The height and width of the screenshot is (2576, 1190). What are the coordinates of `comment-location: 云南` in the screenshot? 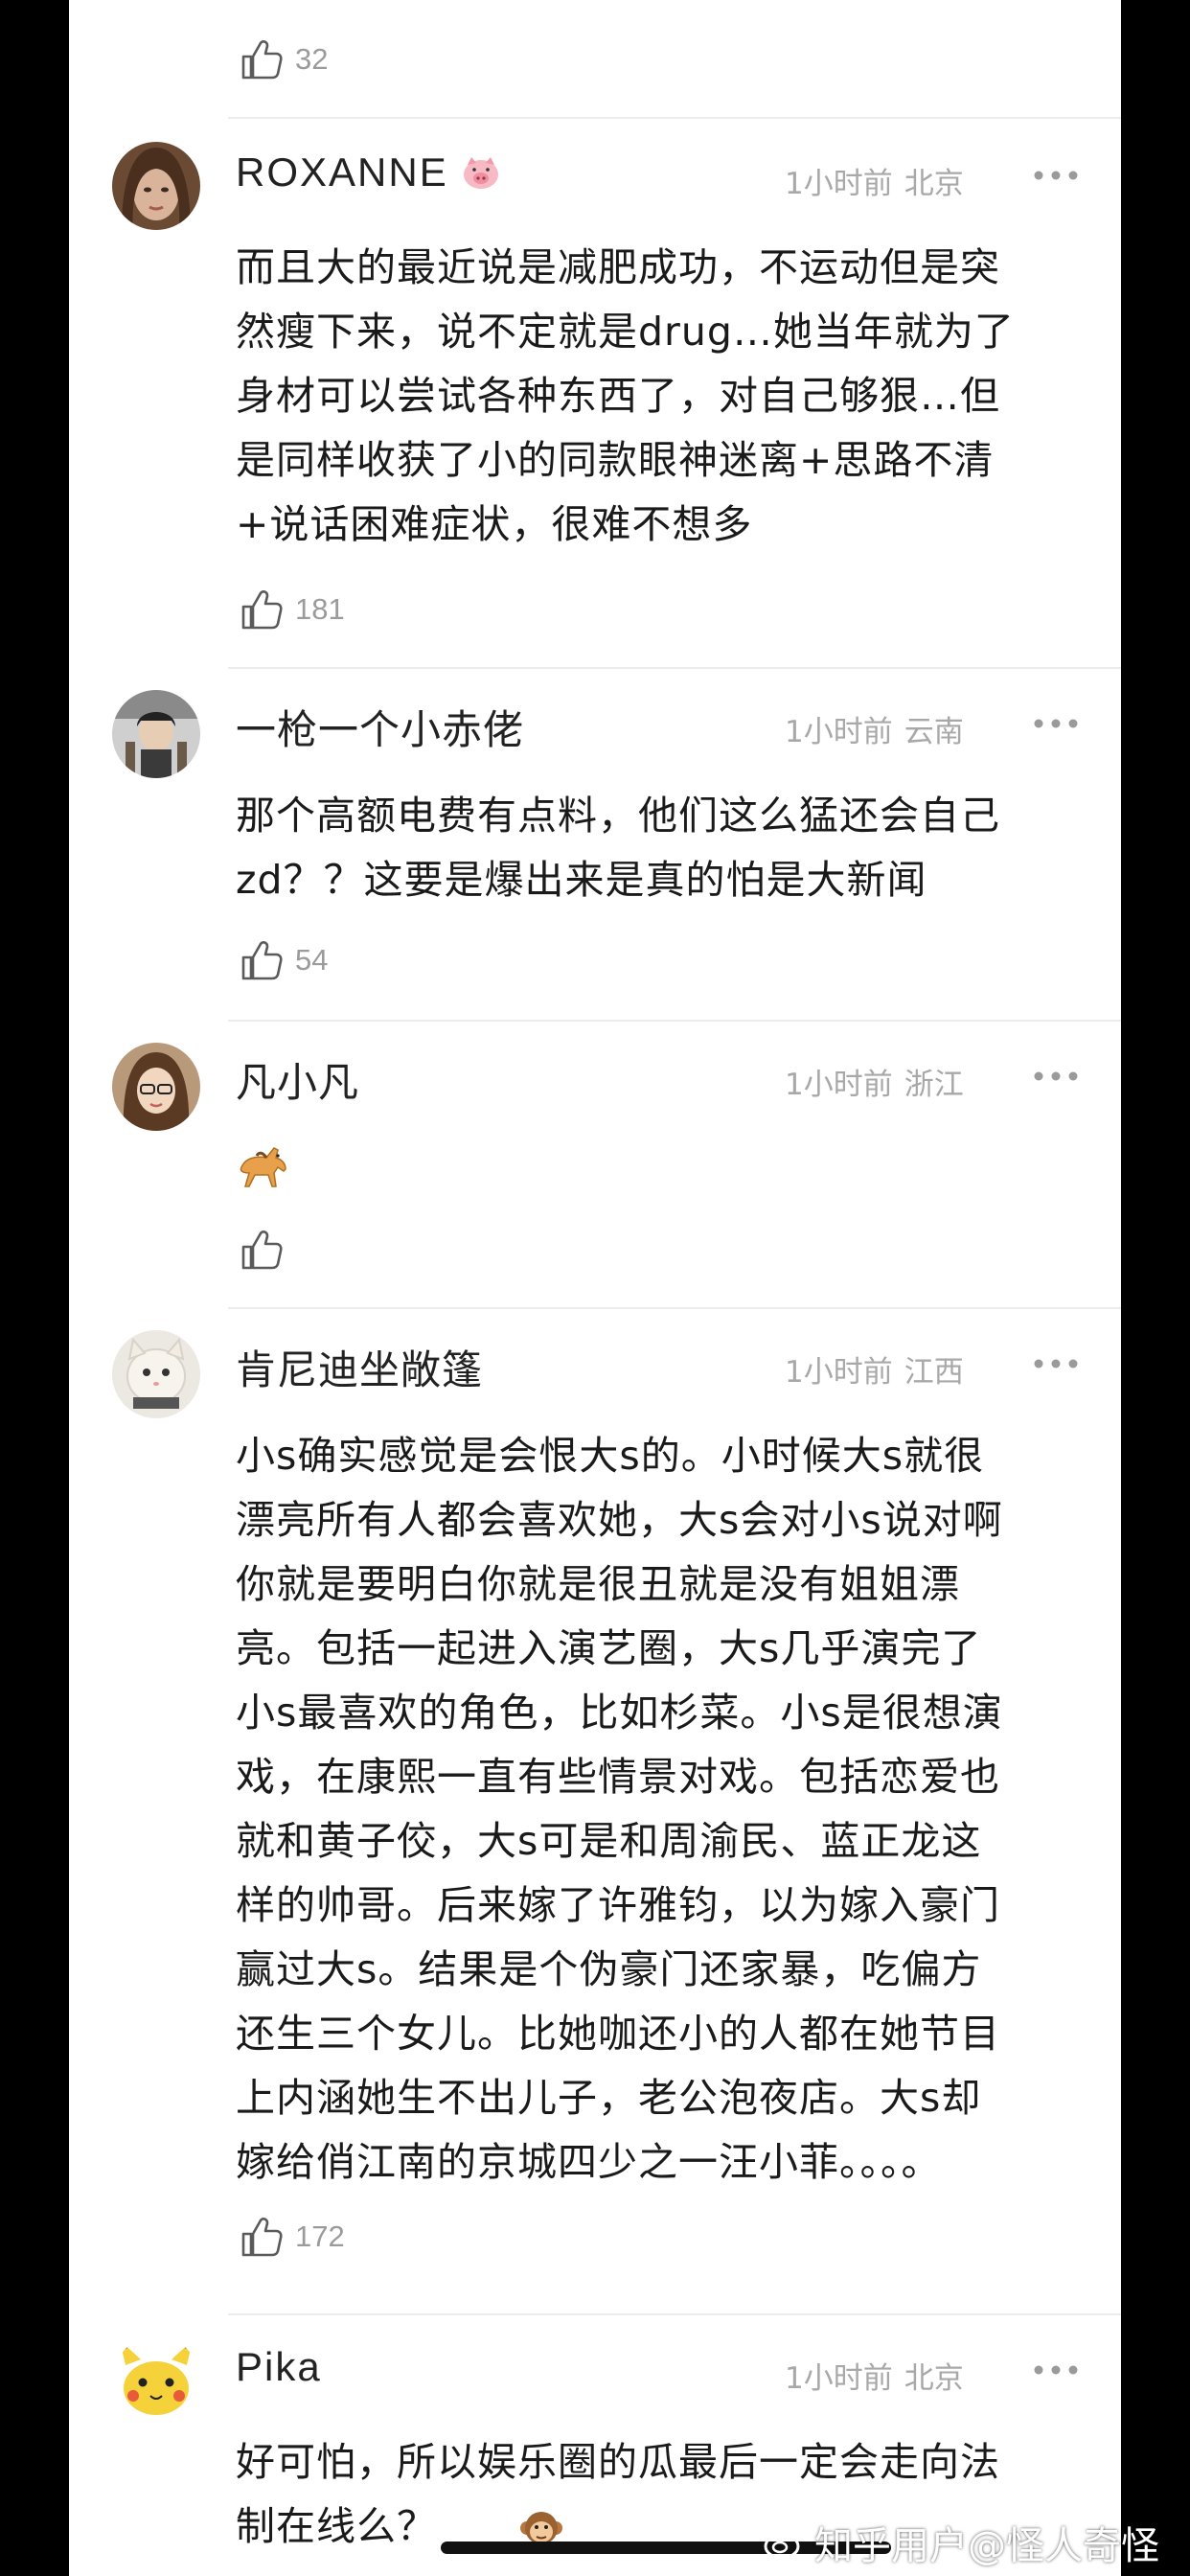 It's located at (934, 732).